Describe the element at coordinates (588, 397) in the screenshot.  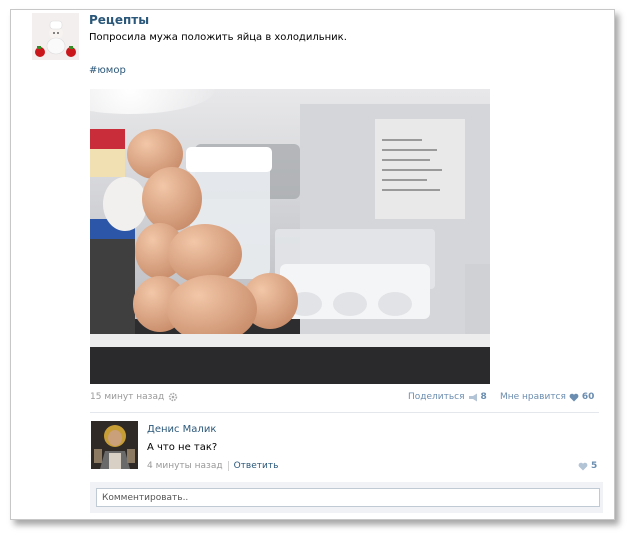
I see `like-count: 60` at that location.